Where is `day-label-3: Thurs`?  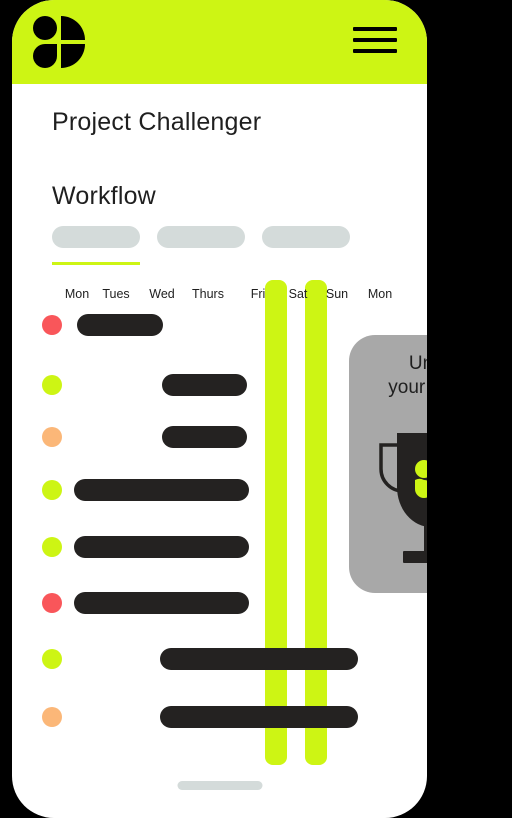
day-label-3: Thurs is located at coordinates (208, 294).